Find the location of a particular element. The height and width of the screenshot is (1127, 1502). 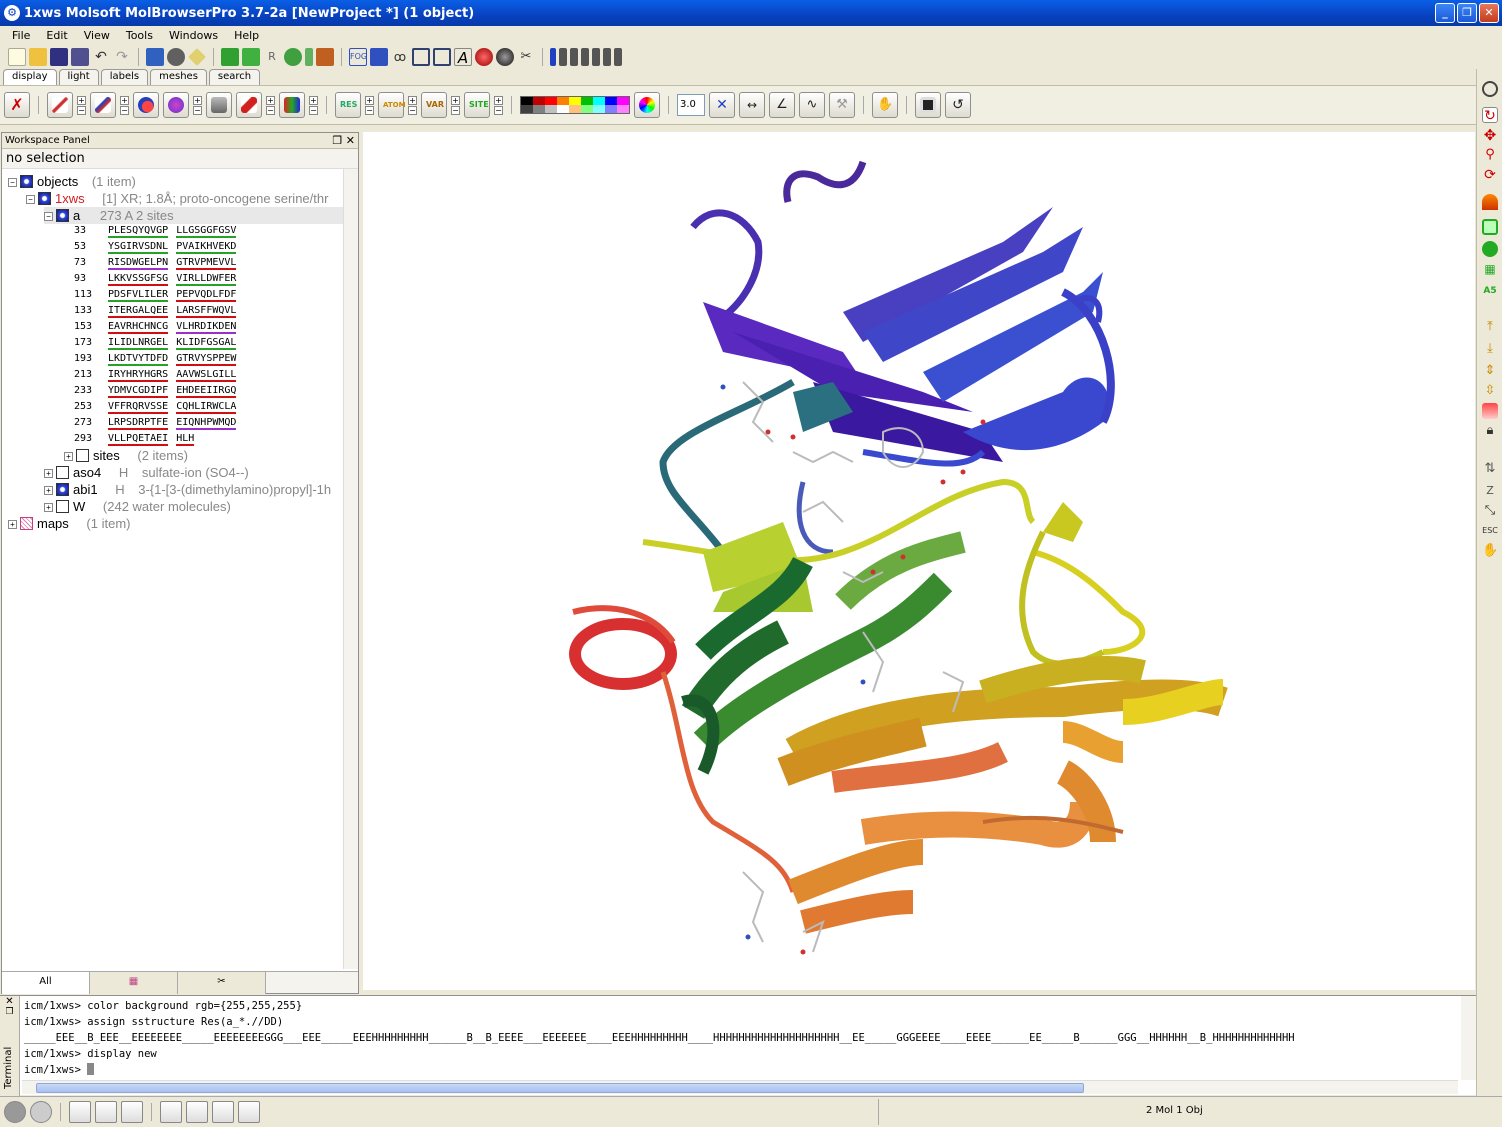

align-4-icon is located at coordinates (596, 57).